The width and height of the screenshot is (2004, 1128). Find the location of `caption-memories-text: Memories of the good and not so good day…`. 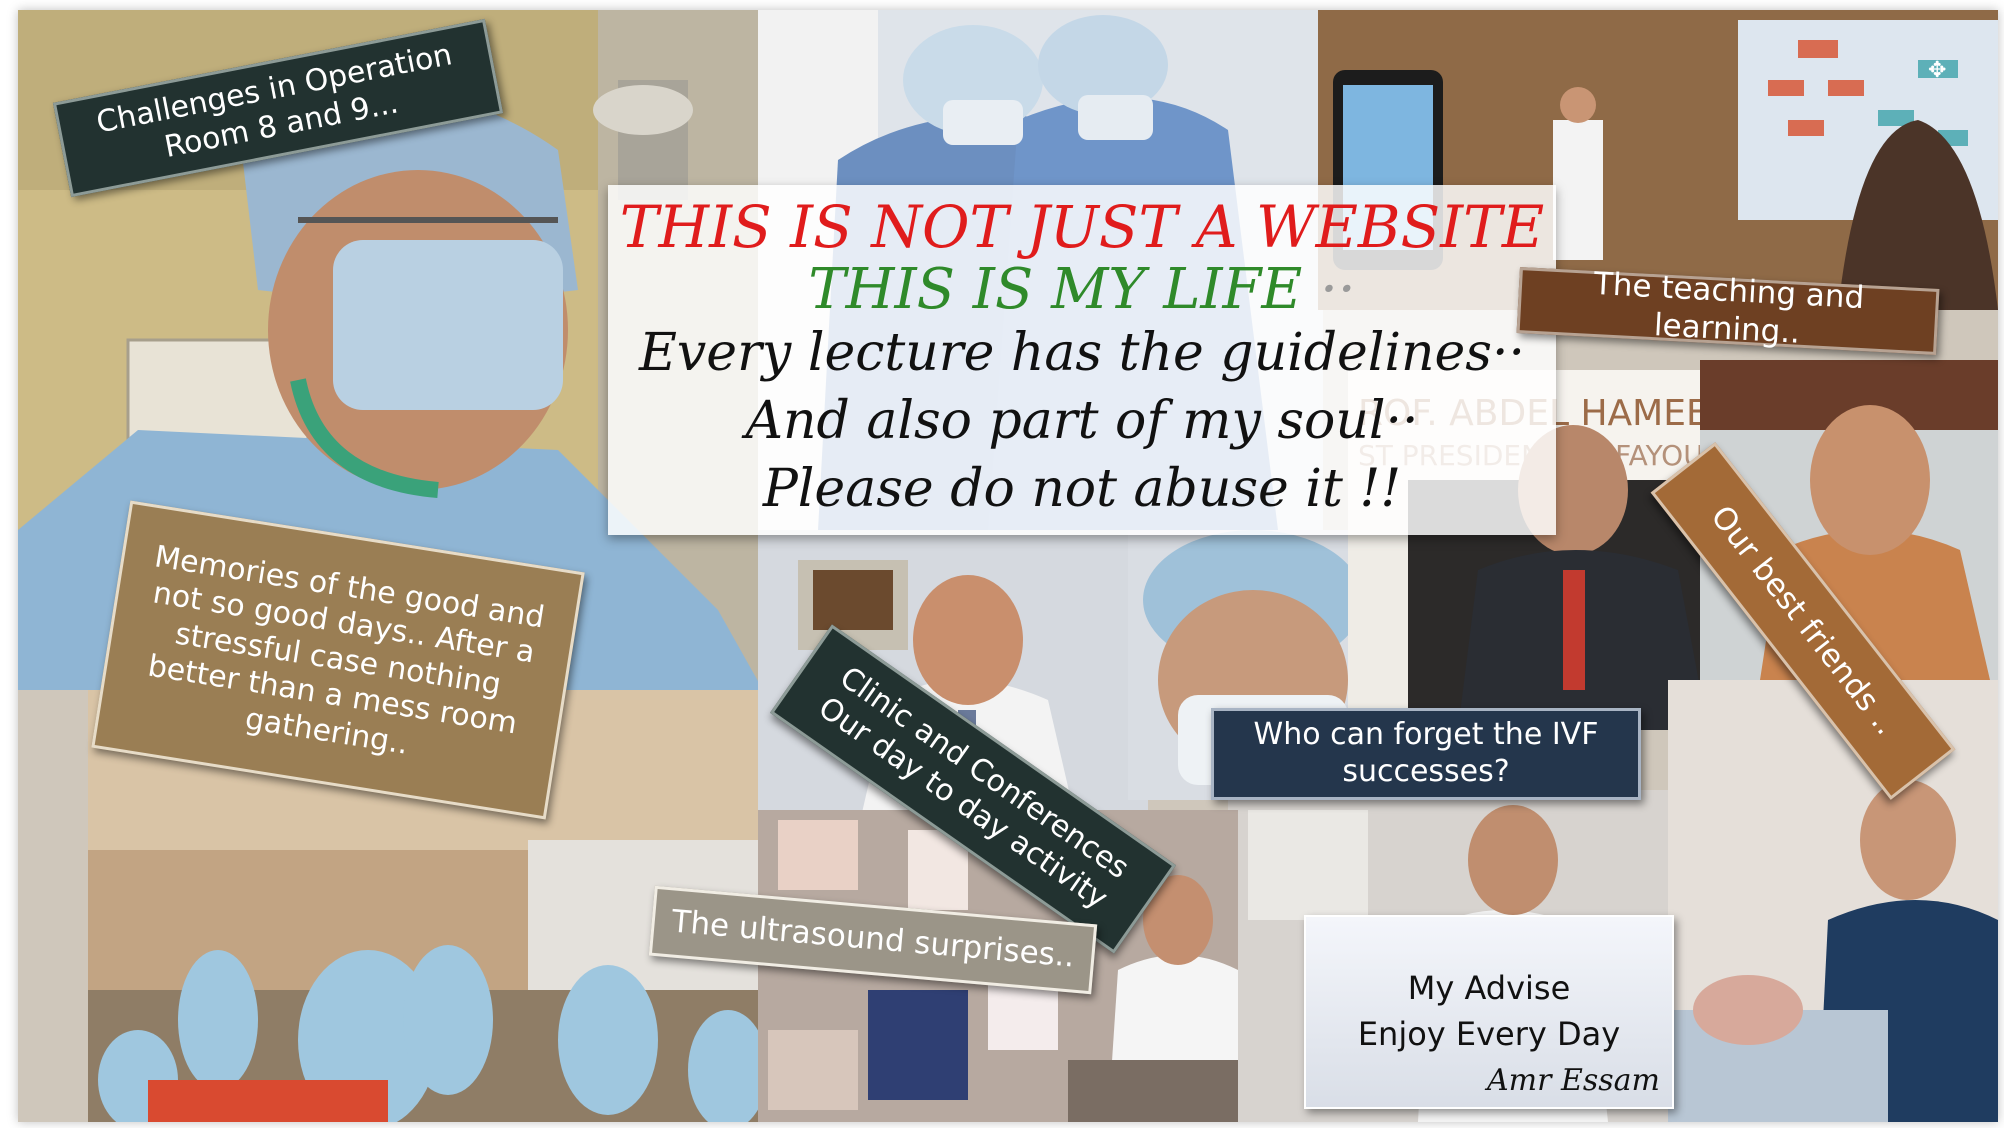

caption-memories-text: Memories of the good and not so good day… is located at coordinates (346, 650).